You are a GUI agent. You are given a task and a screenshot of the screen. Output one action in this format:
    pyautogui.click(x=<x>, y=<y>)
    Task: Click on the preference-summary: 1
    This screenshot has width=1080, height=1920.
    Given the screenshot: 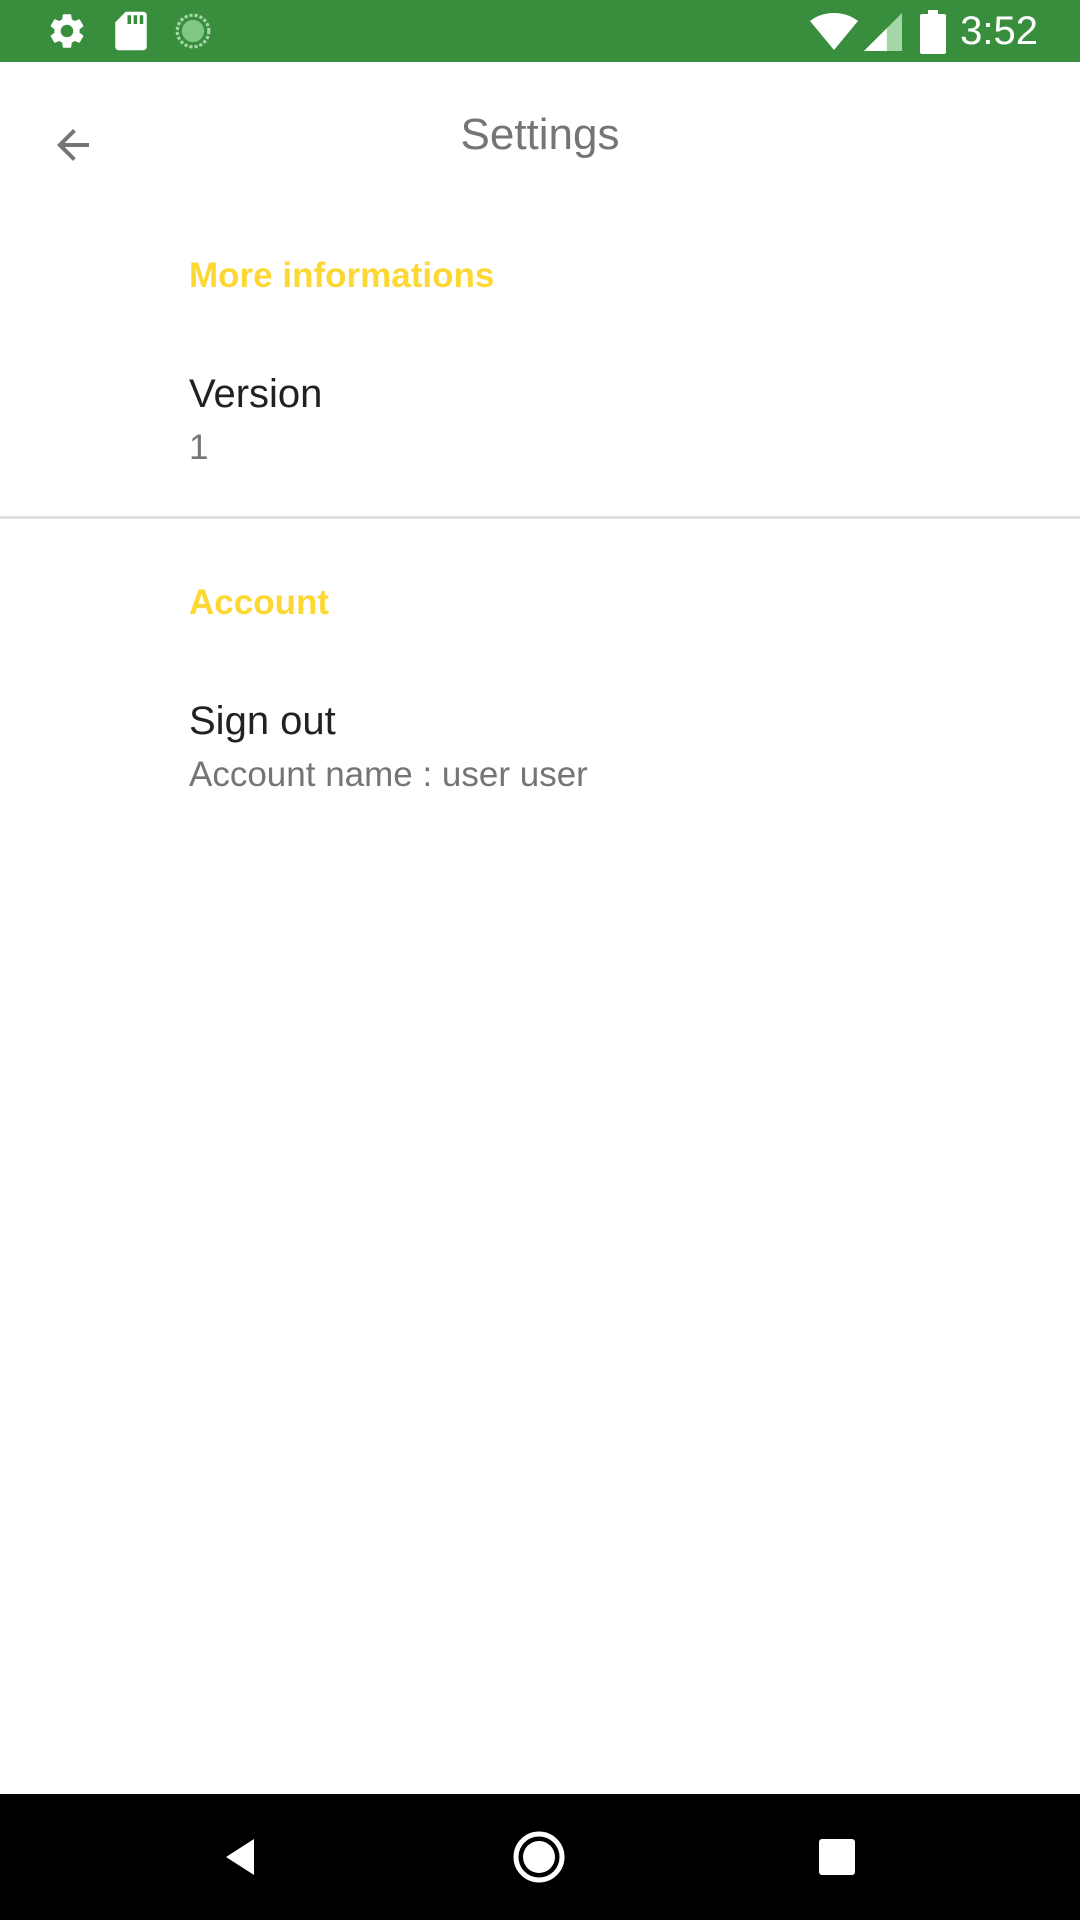 What is the action you would take?
    pyautogui.click(x=199, y=447)
    